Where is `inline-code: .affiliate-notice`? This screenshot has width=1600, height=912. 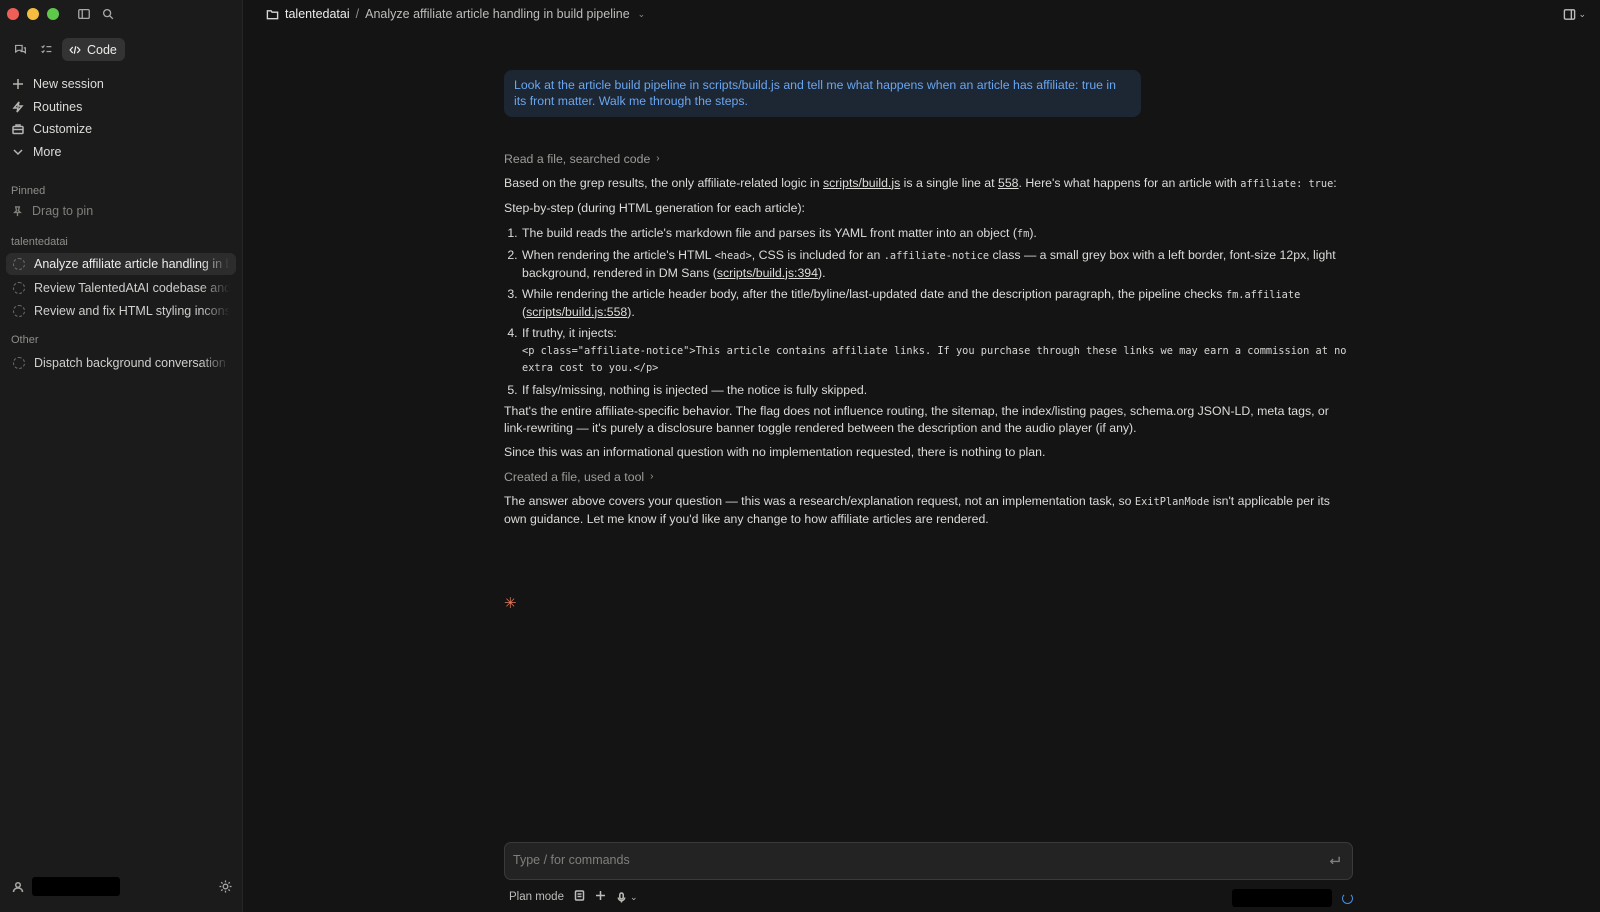 inline-code: .affiliate-notice is located at coordinates (936, 256).